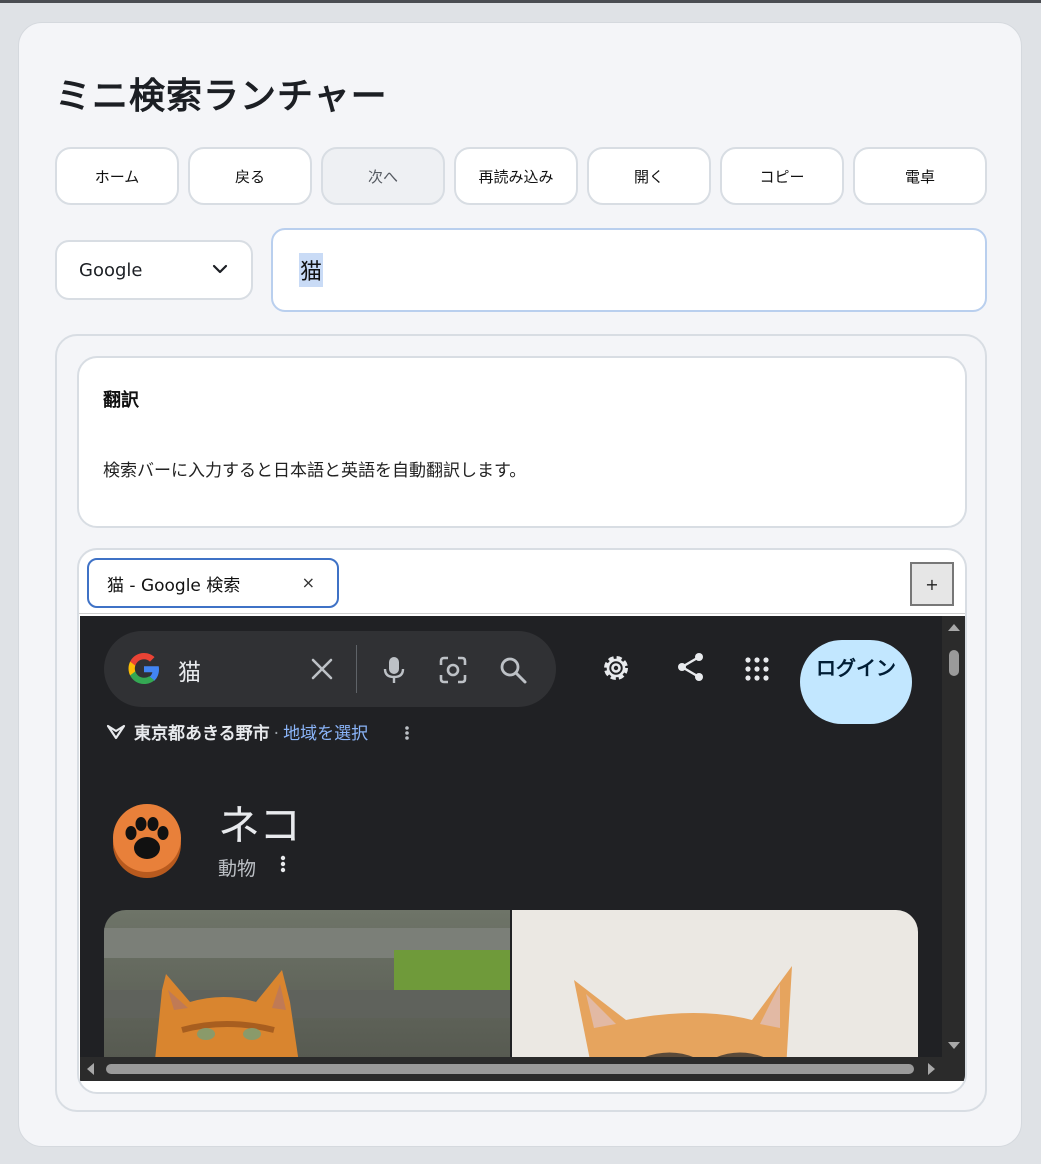  I want to click on chevron-down-icon, so click(220, 269).